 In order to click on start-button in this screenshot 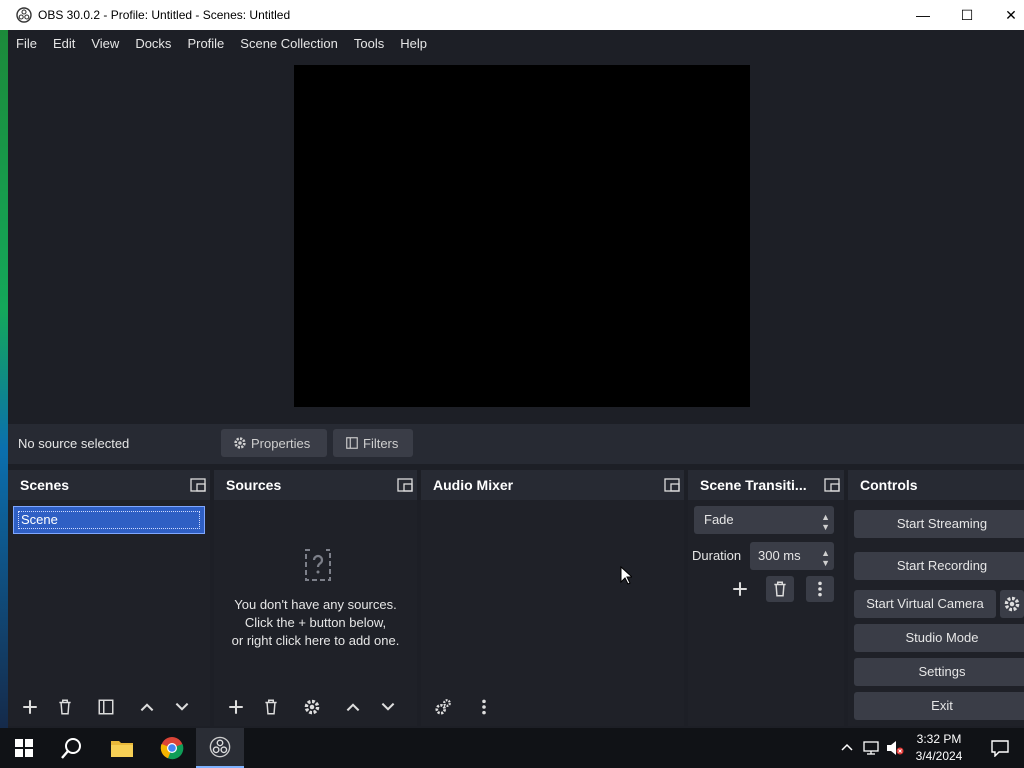, I will do `click(24, 748)`.